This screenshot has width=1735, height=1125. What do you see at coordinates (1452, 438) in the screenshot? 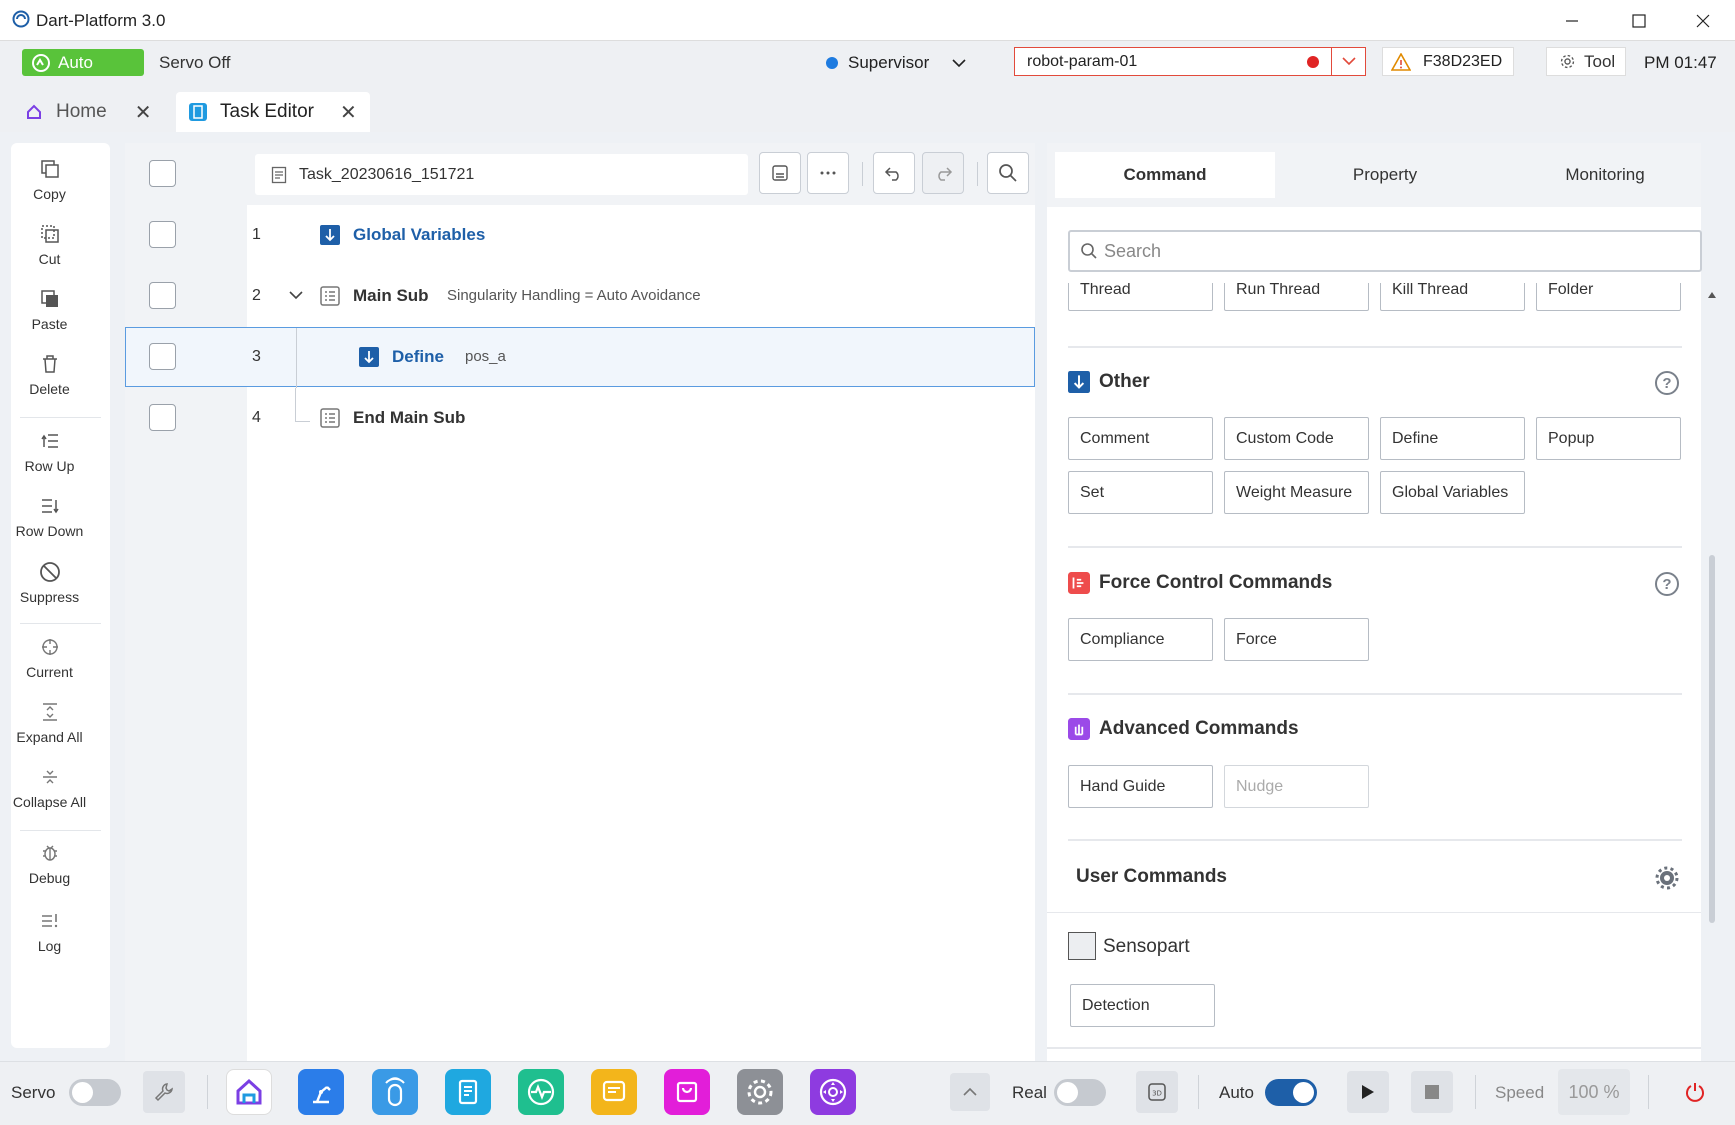
I see `define-button: Define` at bounding box center [1452, 438].